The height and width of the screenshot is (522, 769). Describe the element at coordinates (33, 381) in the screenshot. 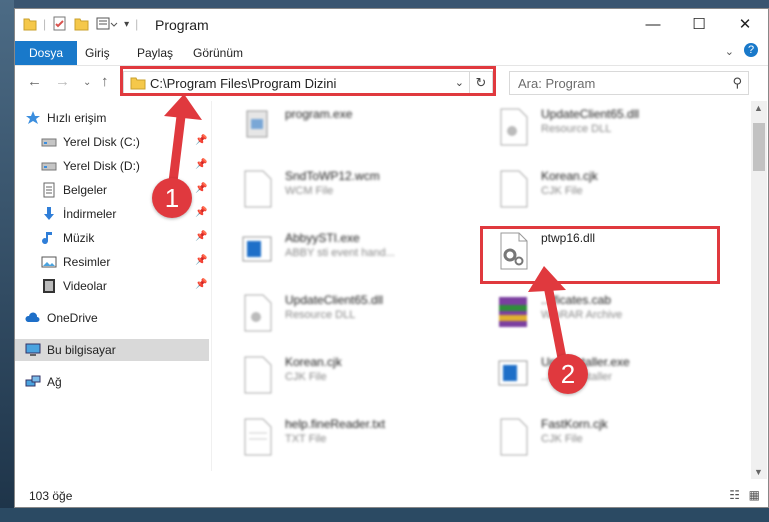

I see `network-icon` at that location.